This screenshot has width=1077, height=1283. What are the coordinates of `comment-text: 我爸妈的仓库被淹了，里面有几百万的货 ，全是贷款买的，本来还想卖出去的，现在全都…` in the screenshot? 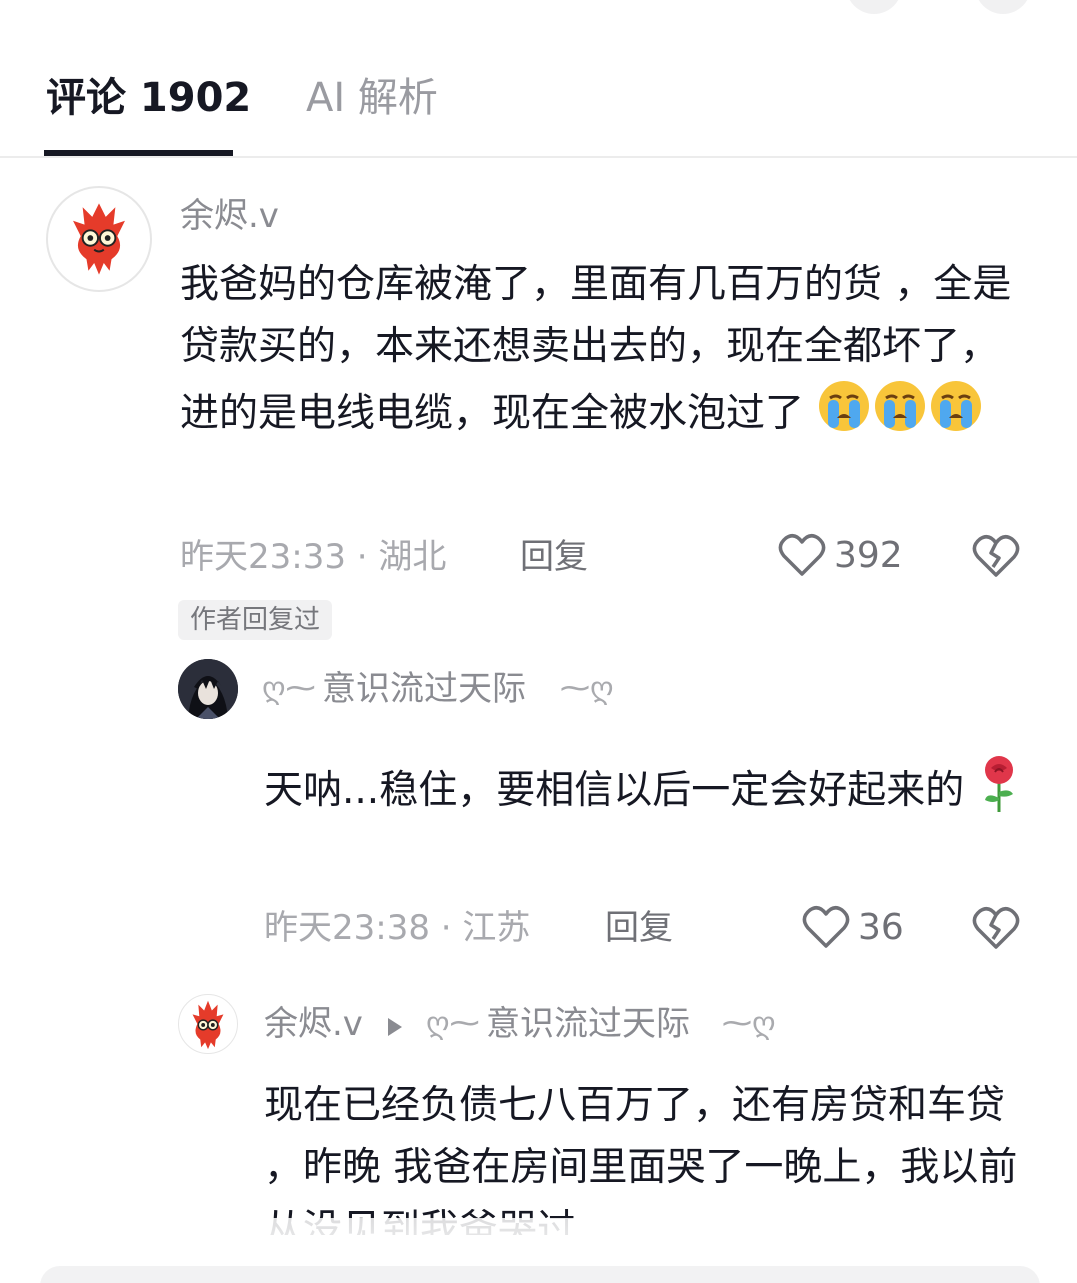 It's located at (600, 353).